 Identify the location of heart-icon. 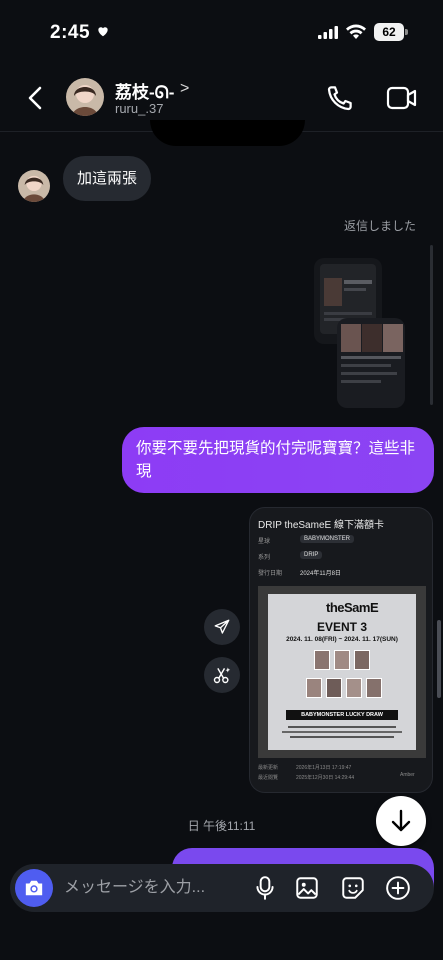
(103, 32).